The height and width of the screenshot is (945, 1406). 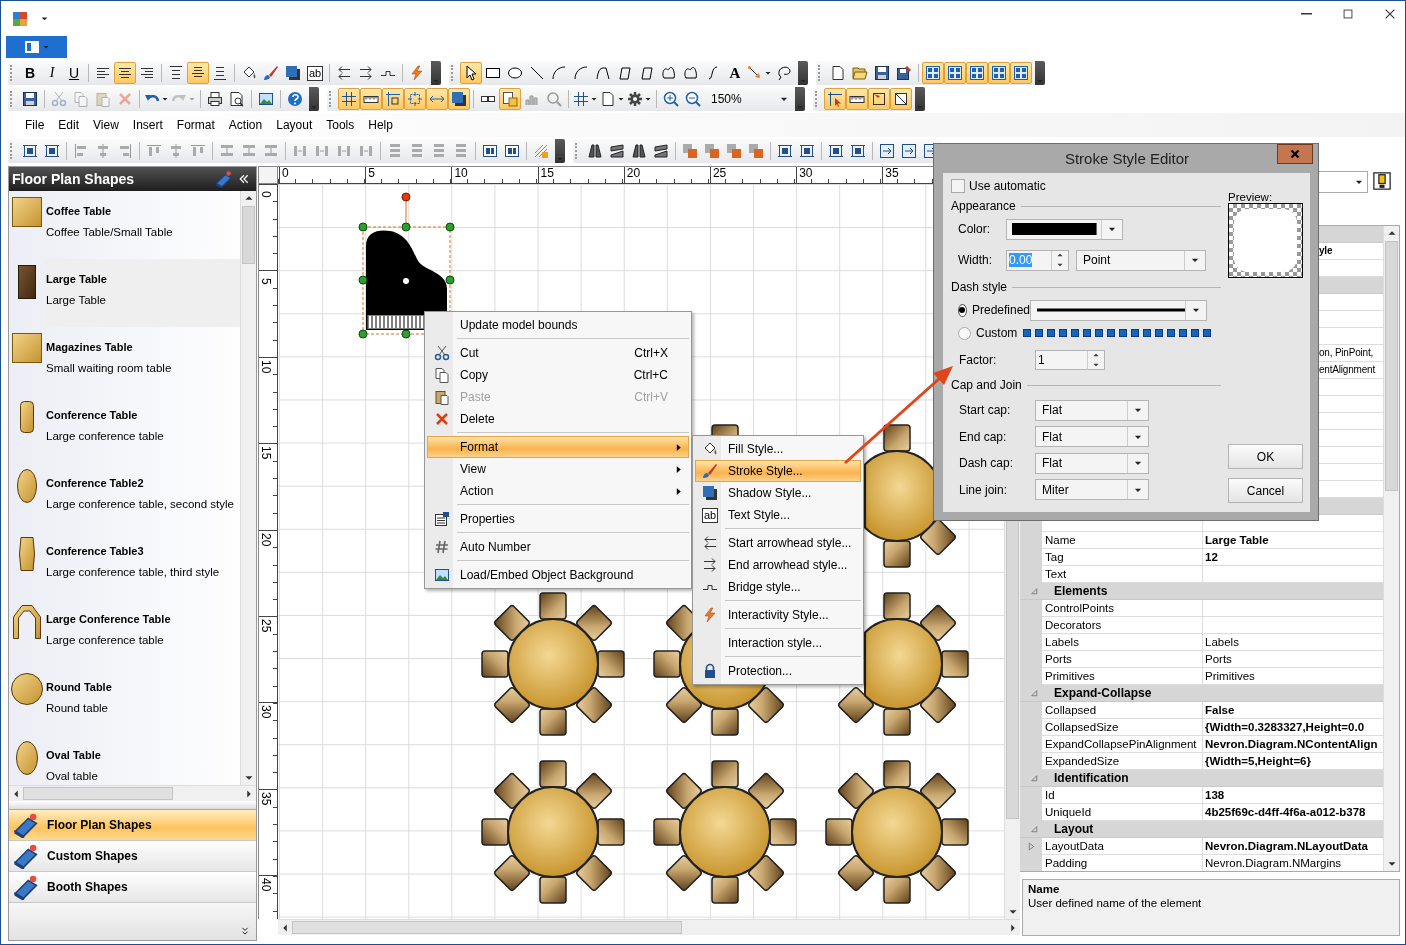 I want to click on property-value: Nevron.Diagram.NContentAlign, so click(x=1291, y=744).